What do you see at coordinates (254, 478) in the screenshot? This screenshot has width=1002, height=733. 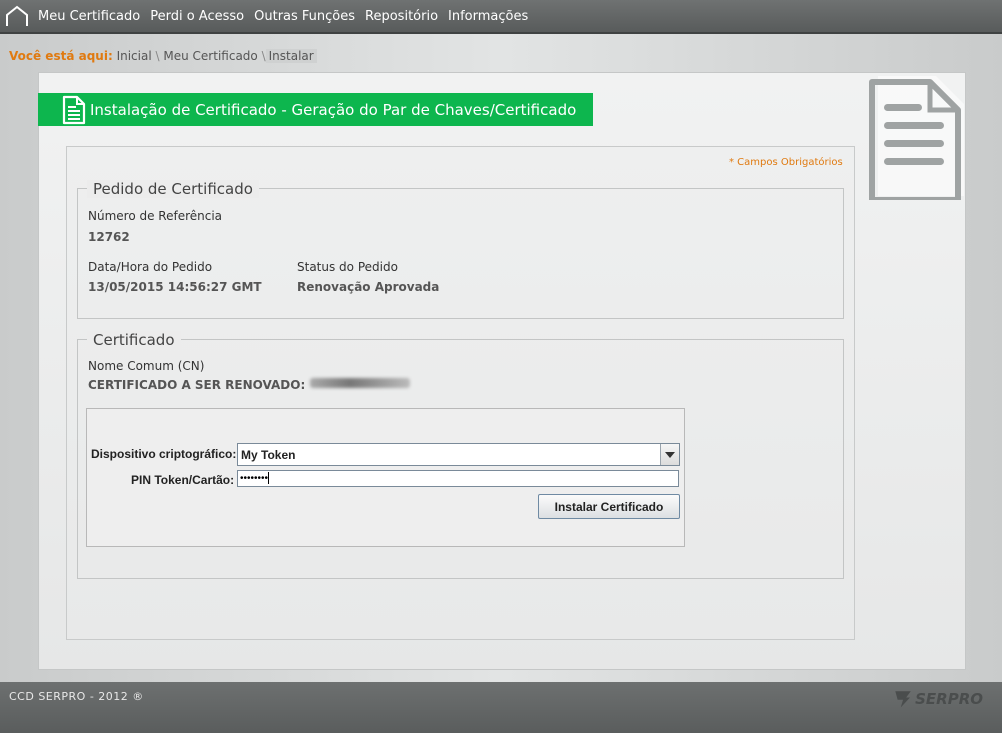 I see `pin-masked-value: ••••••••` at bounding box center [254, 478].